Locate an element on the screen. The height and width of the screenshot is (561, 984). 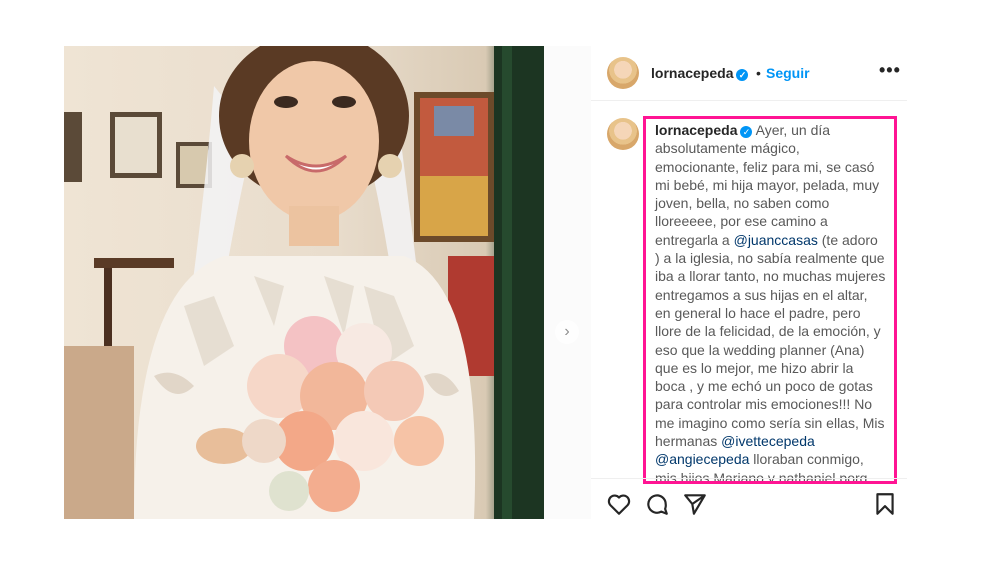
post-header: lornacepeda ✓ • Seguir ••• is located at coordinates (749, 73).